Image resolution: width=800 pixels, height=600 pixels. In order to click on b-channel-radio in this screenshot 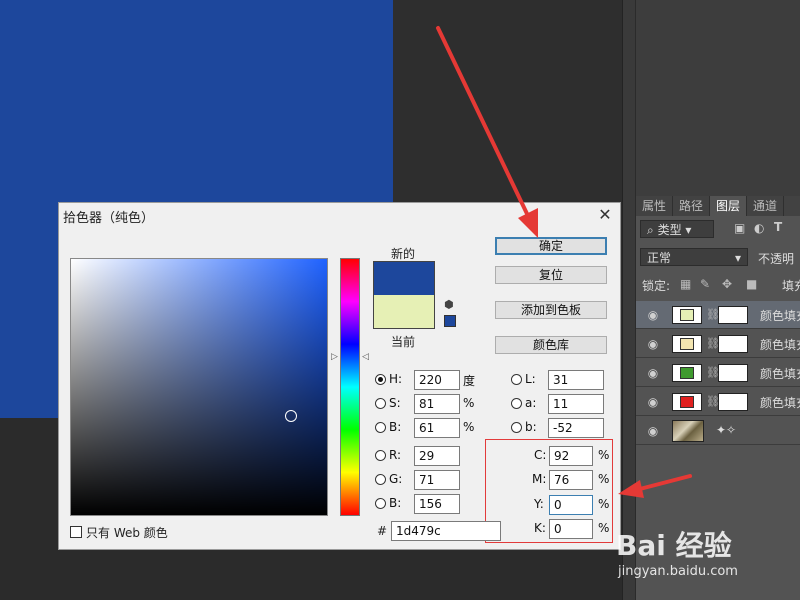, I will do `click(516, 427)`.